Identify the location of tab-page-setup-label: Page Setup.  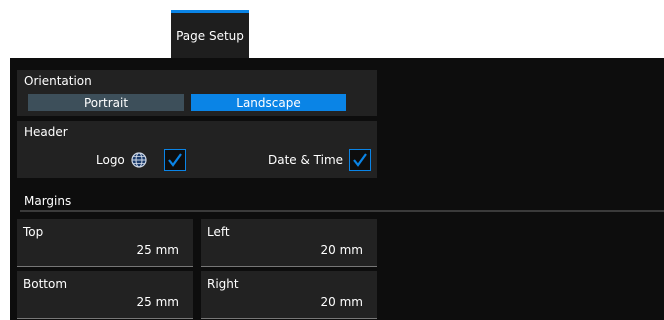
(210, 35).